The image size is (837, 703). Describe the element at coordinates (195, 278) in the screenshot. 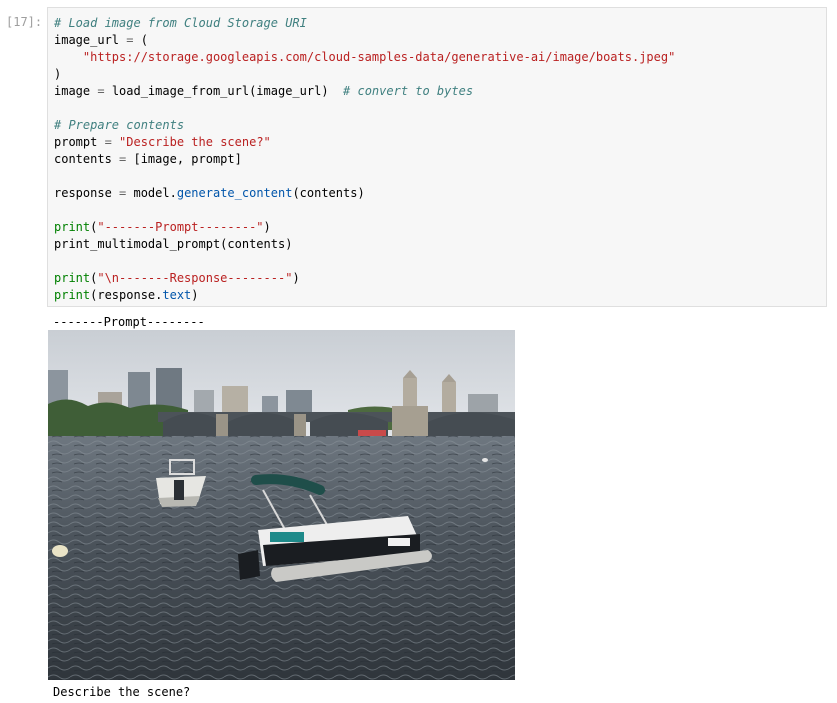

I see `code-string: "\n-------Response--------"` at that location.